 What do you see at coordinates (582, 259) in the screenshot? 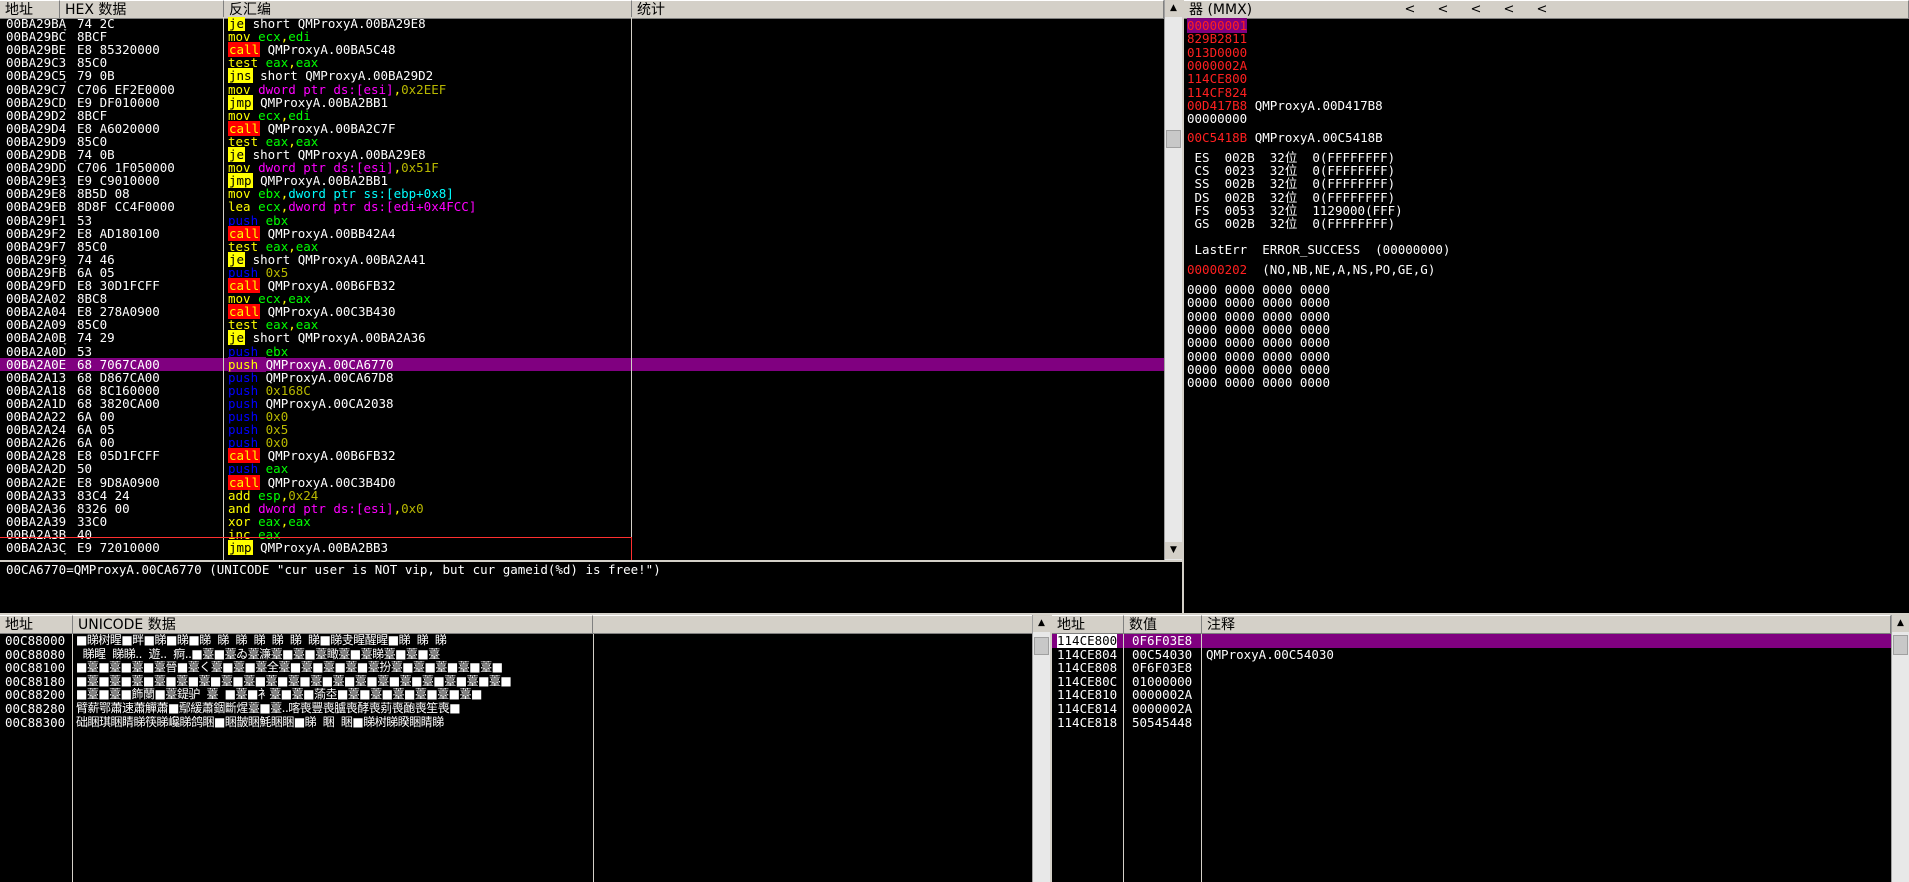
I see `disasm-row: 00BA29F9 ˯ 74 46 je short QMProxyA.00BA2A41` at bounding box center [582, 259].